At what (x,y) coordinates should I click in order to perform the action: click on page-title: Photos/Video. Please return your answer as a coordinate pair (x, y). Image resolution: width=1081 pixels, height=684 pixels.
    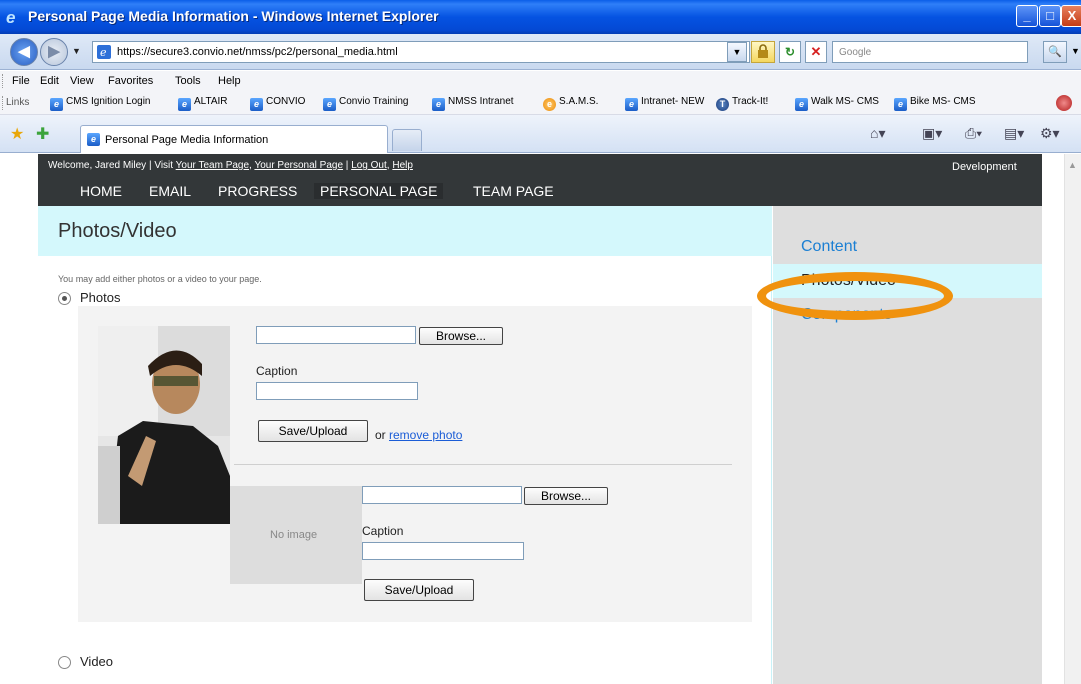
    Looking at the image, I should click on (117, 231).